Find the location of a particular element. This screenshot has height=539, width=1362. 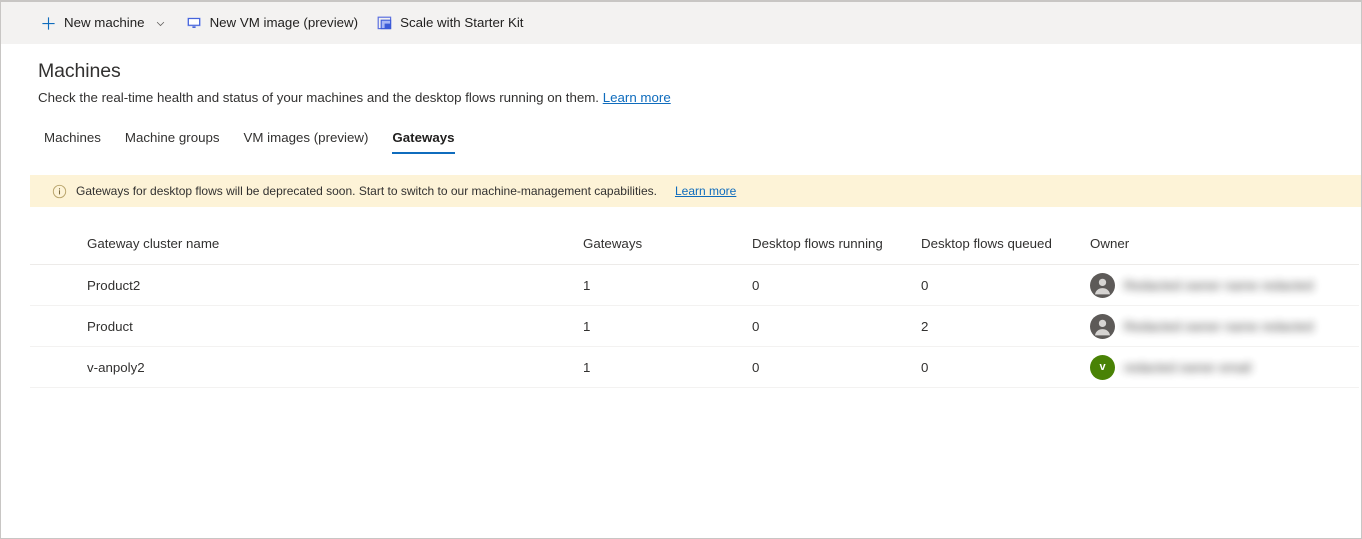

tab-machine-groups: Machine groups is located at coordinates (172, 140).